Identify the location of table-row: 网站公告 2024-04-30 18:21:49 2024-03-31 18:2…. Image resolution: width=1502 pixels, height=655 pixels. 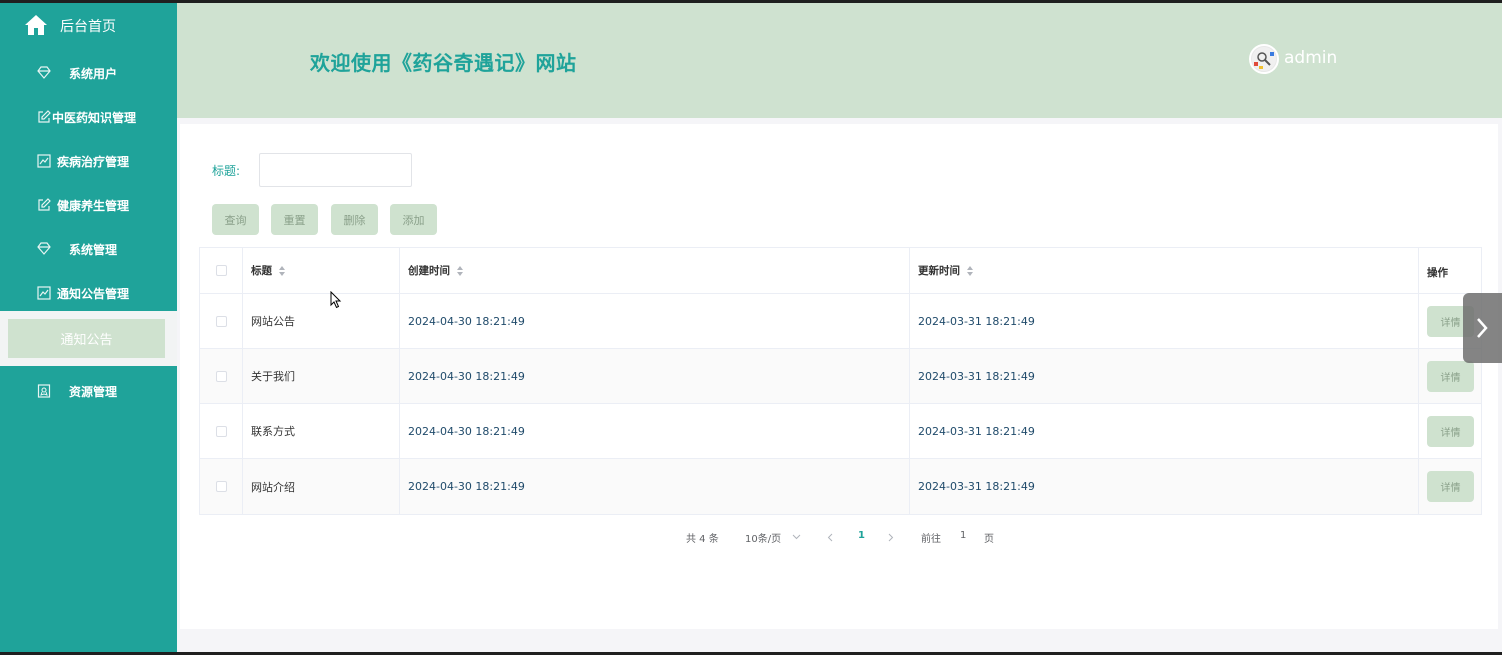
(840, 321).